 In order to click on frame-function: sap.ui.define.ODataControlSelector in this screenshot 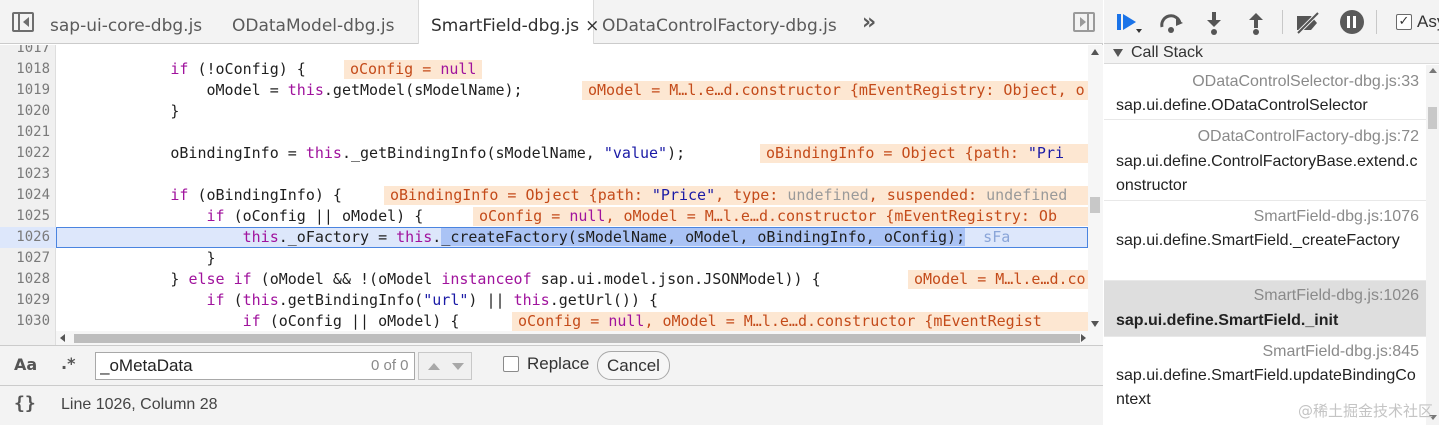, I will do `click(1242, 105)`.